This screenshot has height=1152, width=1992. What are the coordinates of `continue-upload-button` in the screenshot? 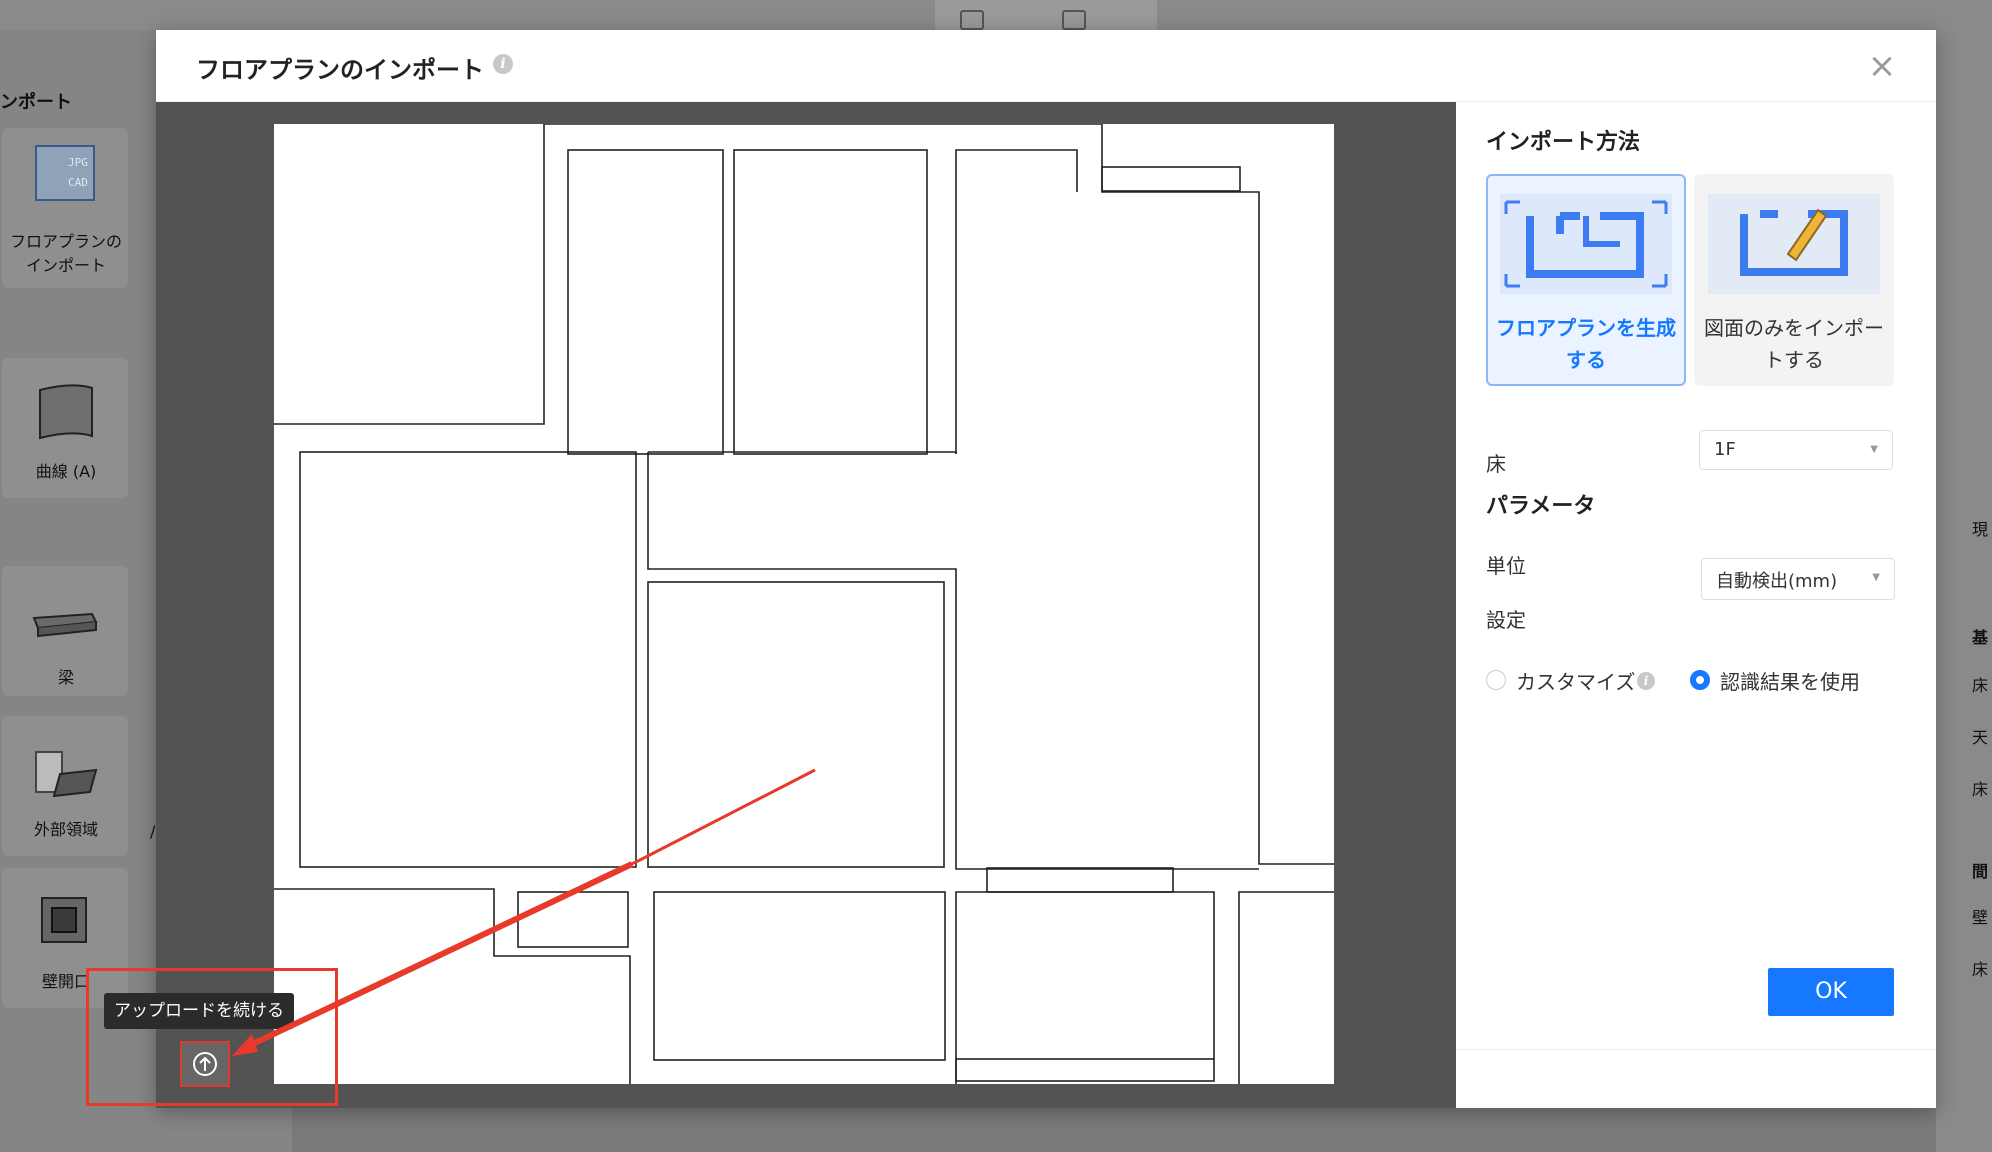 It's located at (205, 1064).